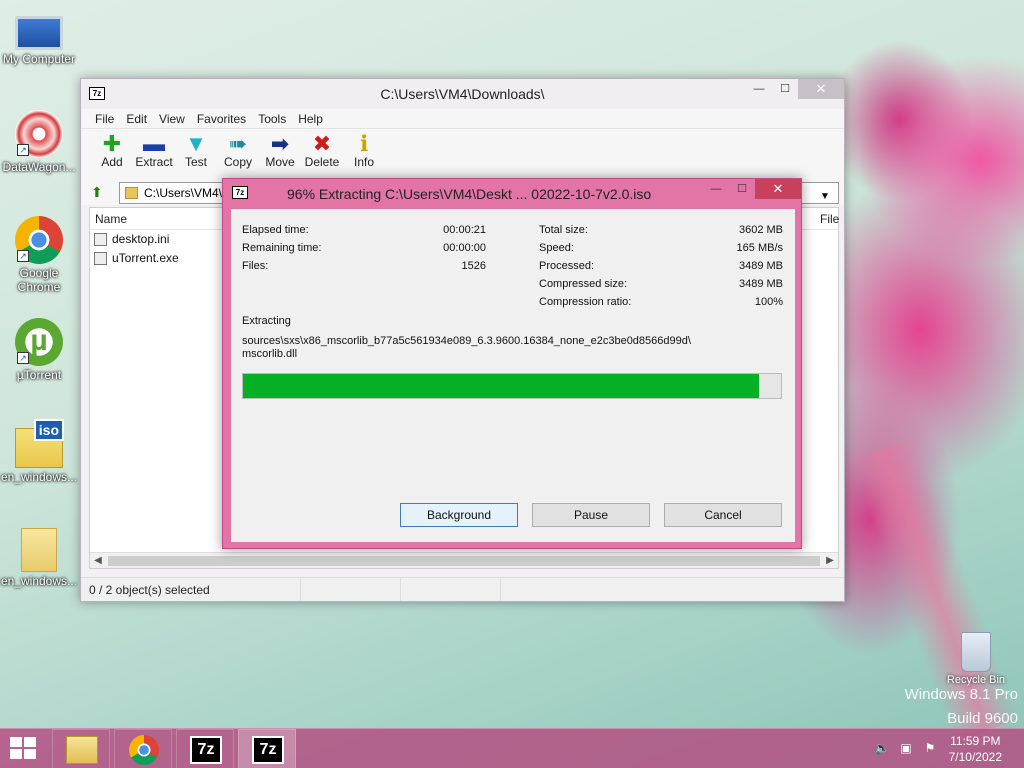  I want to click on info-button-label: Info, so click(363, 162).